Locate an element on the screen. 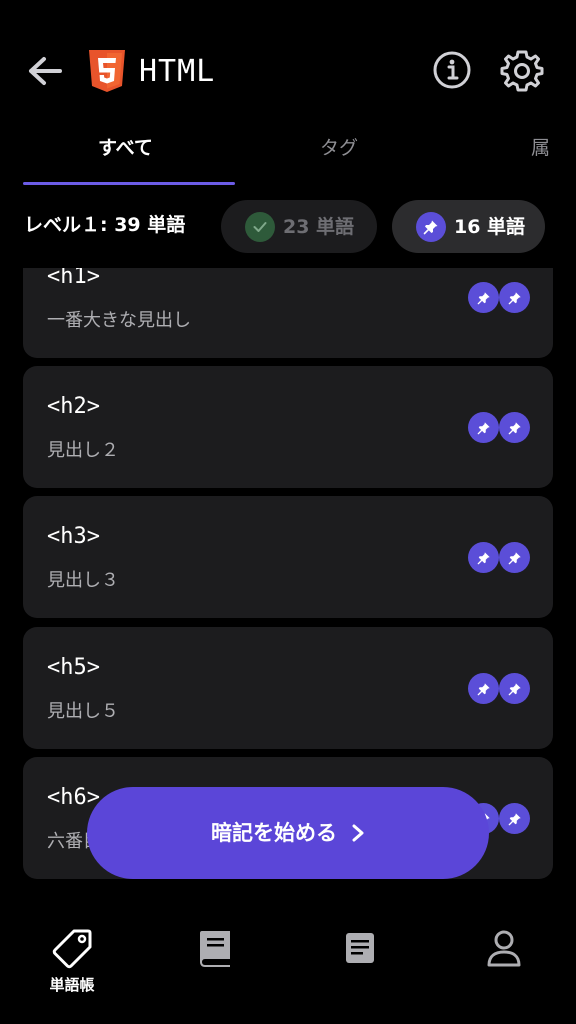 This screenshot has height=1024, width=576. word-term: <h3> is located at coordinates (73, 536).